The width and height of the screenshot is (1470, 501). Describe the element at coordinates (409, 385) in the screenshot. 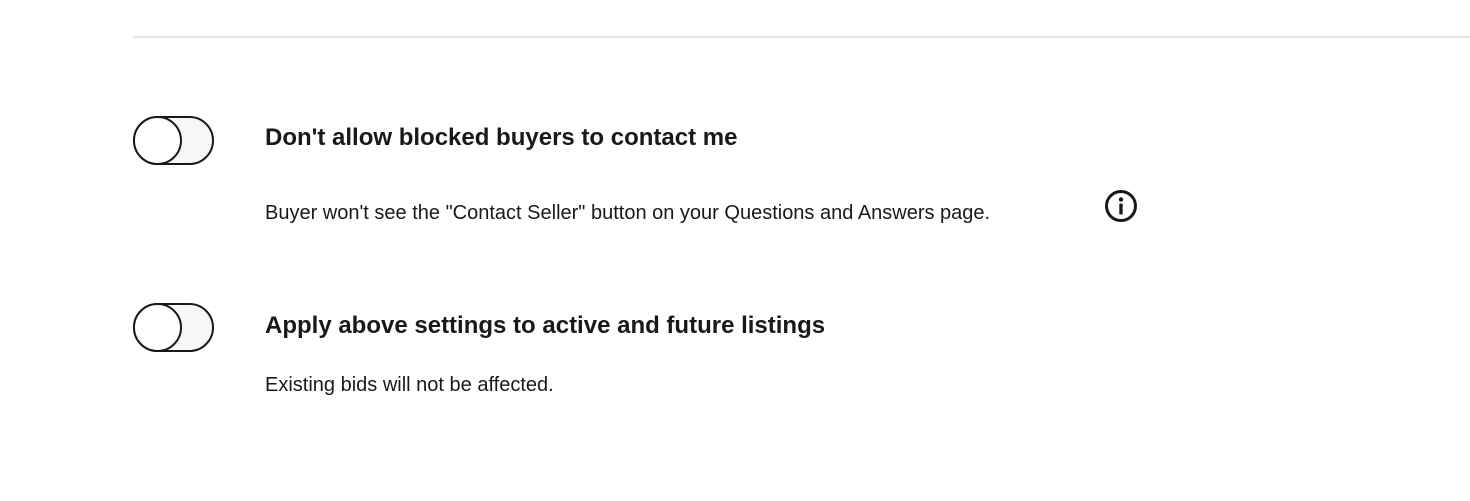

I see `apply-listings-description: Existing bids will not be affected.` at that location.